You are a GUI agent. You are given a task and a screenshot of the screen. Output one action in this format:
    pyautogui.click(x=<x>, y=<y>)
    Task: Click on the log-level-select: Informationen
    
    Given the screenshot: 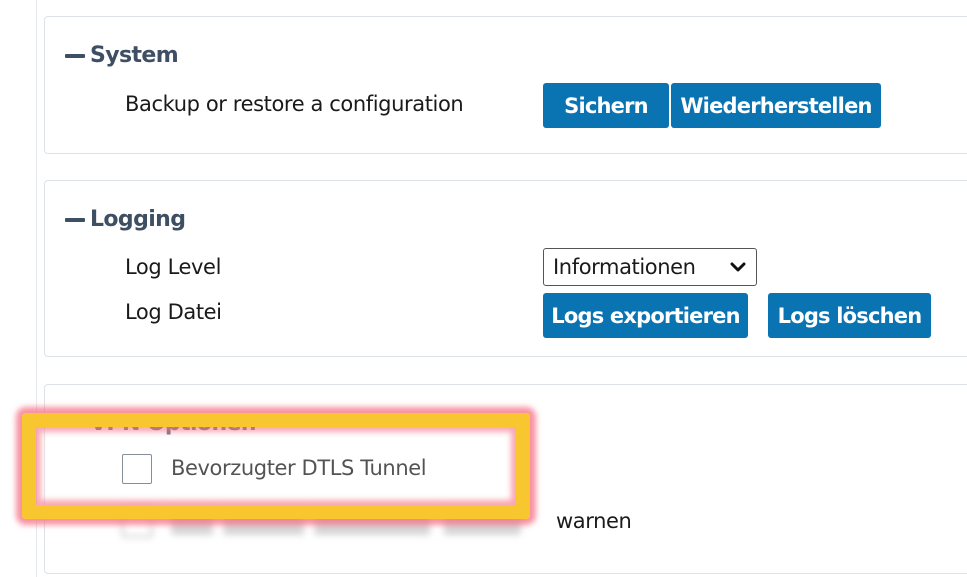 What is the action you would take?
    pyautogui.click(x=650, y=267)
    